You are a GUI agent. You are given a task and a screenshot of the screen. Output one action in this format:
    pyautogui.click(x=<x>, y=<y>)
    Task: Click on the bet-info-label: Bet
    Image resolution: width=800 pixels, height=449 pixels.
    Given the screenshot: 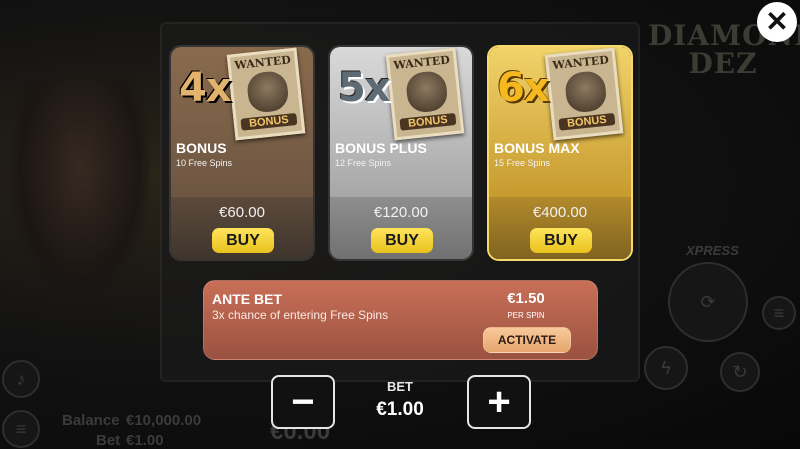 What is the action you would take?
    pyautogui.click(x=108, y=440)
    